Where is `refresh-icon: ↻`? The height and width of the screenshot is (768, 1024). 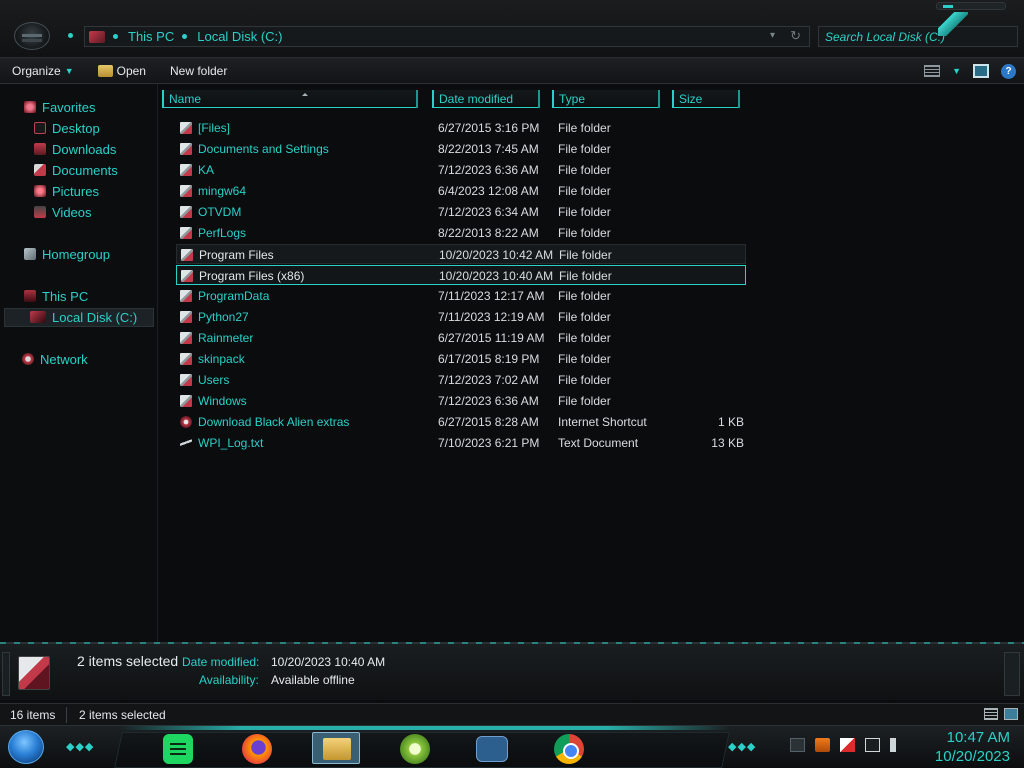
refresh-icon: ↻ is located at coordinates (795, 36).